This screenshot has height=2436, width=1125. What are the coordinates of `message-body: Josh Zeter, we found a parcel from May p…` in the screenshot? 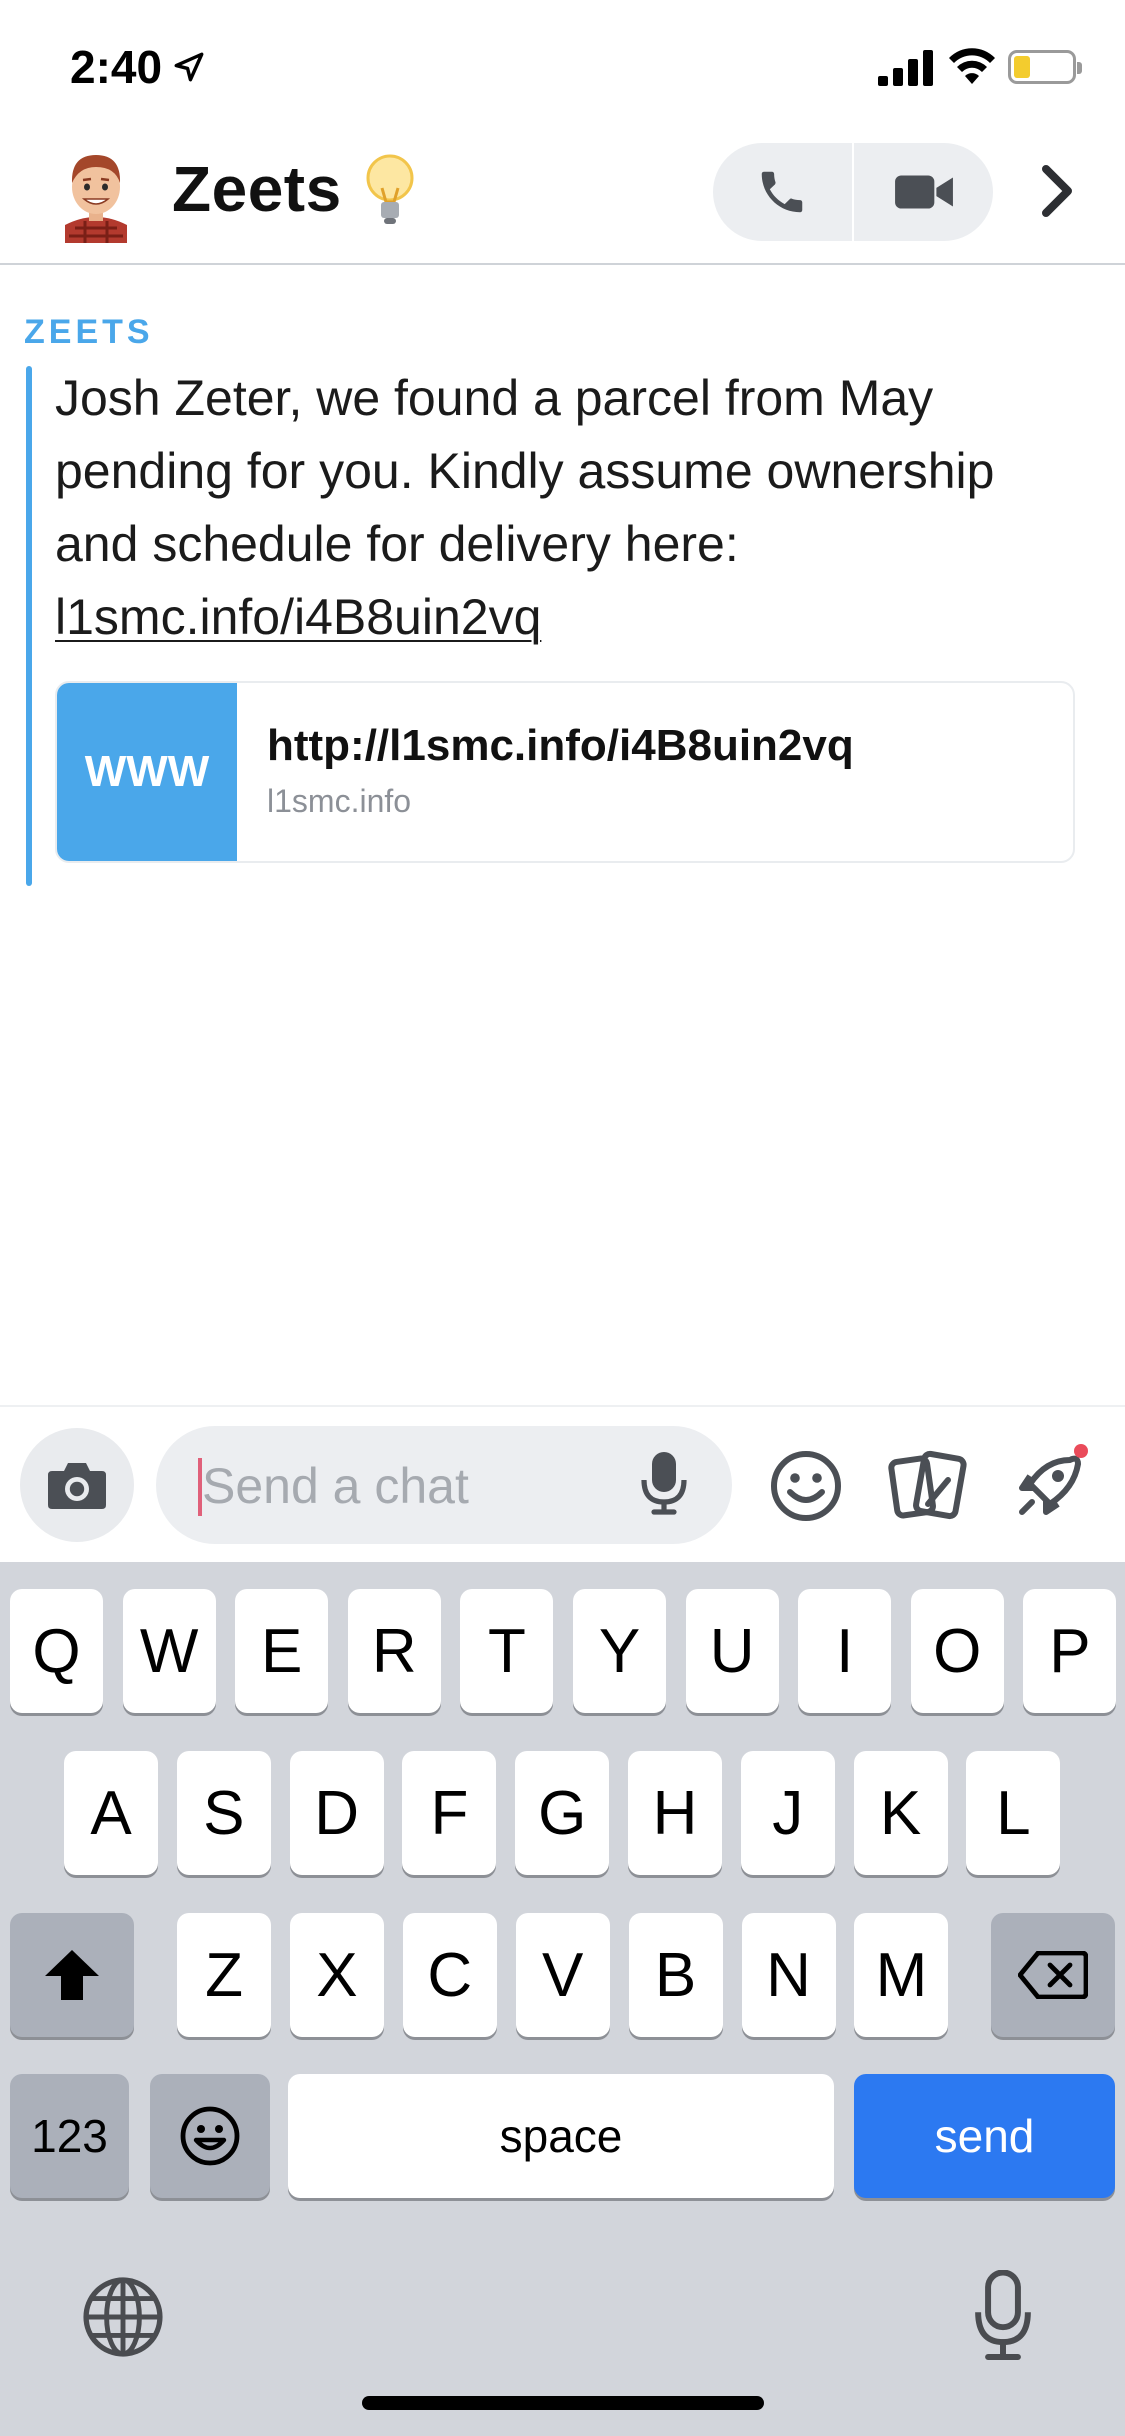 It's located at (525, 471).